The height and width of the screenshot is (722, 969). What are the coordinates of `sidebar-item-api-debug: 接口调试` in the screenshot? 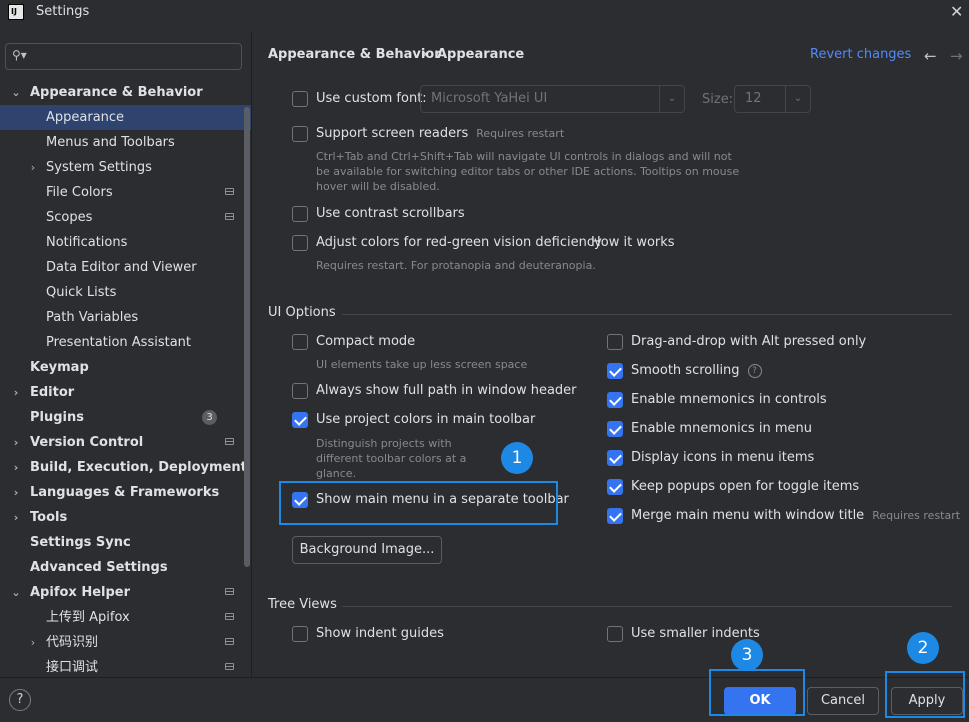 It's located at (125, 666).